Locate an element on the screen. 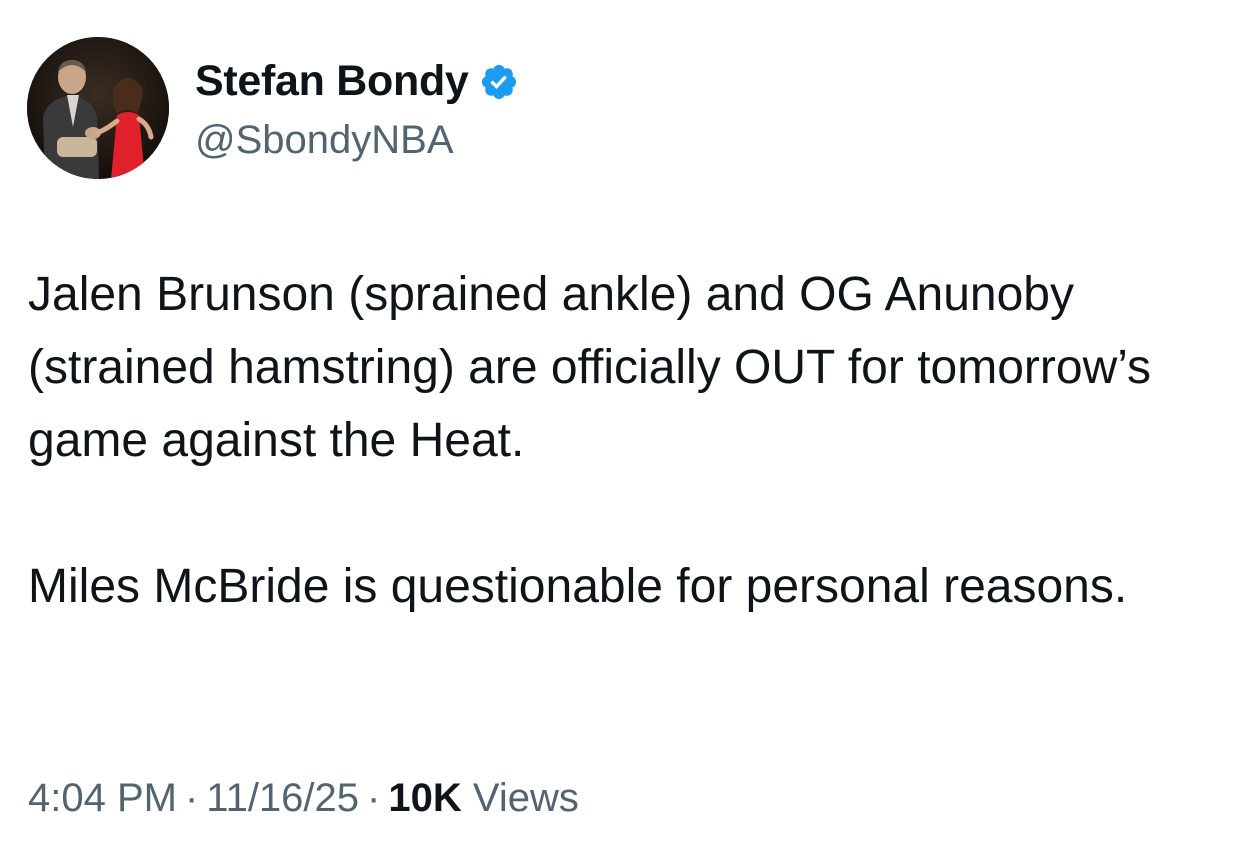  views-count: 10K is located at coordinates (424, 798).